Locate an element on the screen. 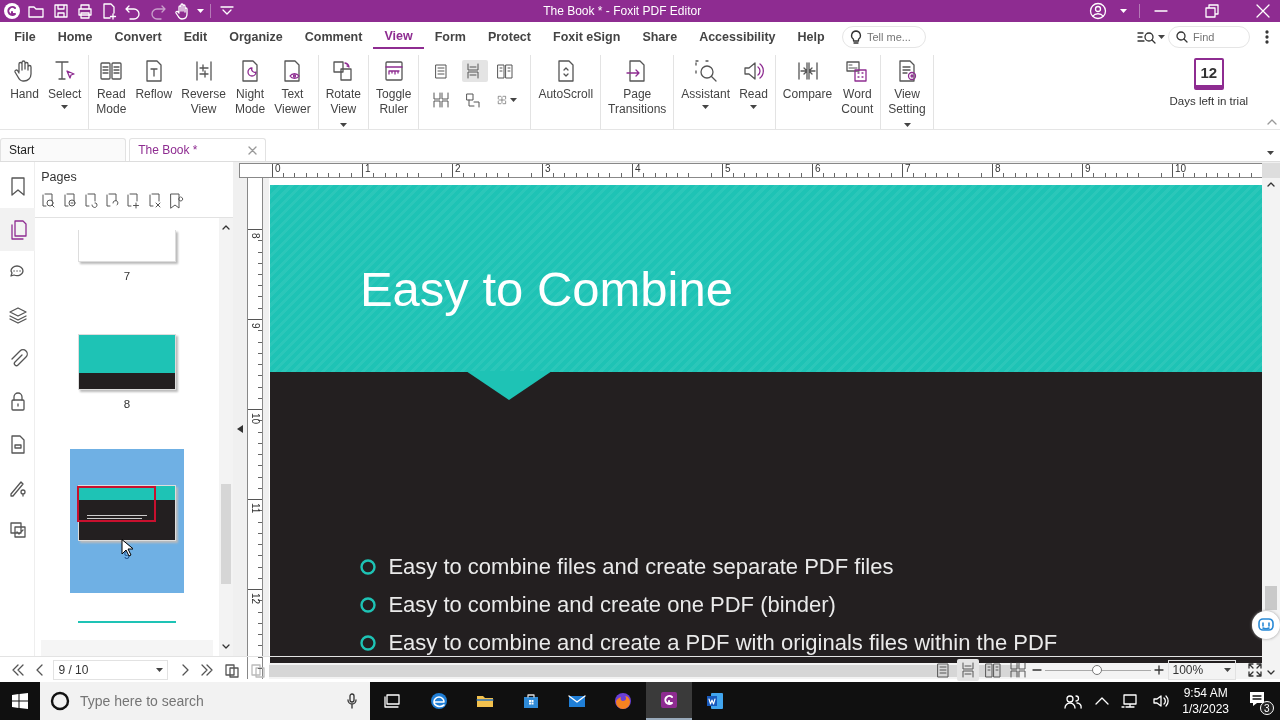  page-number-field: 9 / 10 is located at coordinates (111, 669).